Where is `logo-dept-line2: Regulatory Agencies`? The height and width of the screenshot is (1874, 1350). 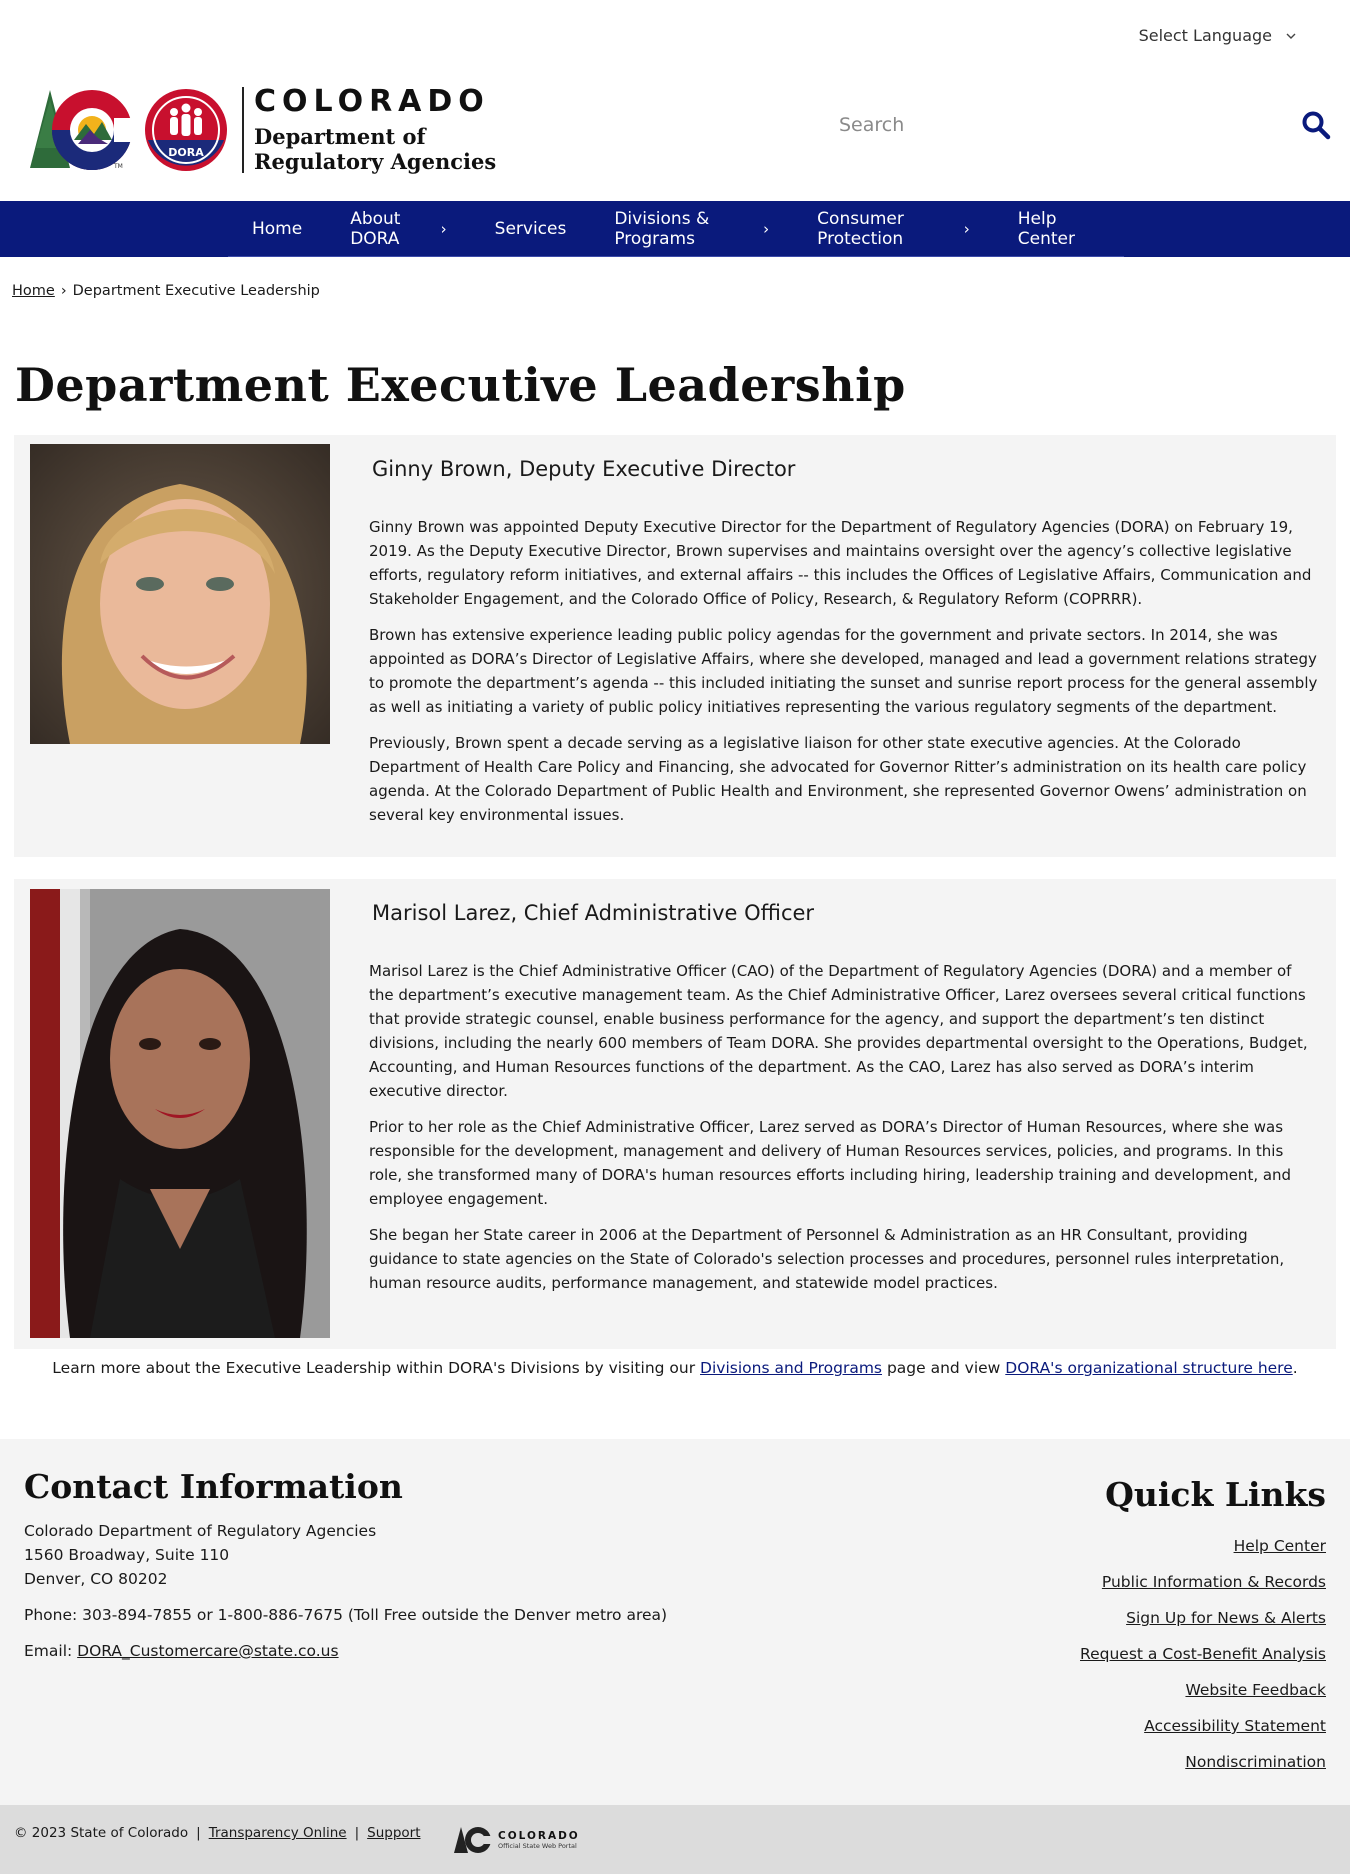
logo-dept-line2: Regulatory Agencies is located at coordinates (375, 161).